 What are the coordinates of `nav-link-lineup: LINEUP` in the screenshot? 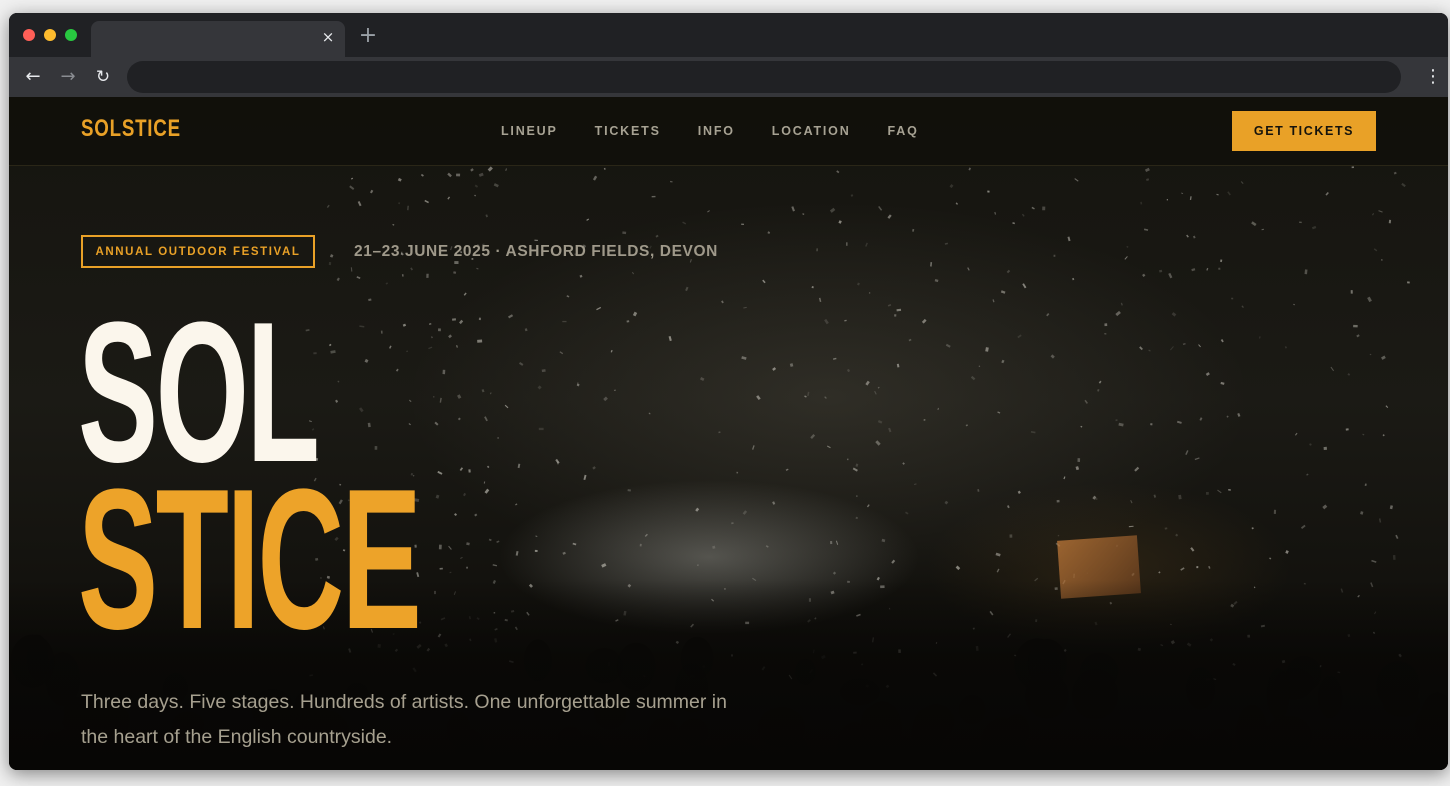 It's located at (529, 131).